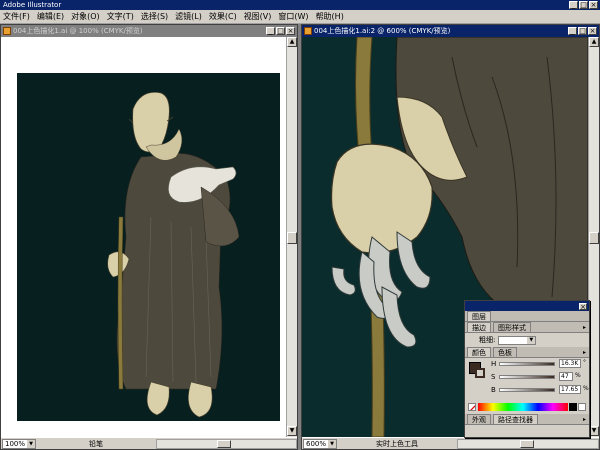 The width and height of the screenshot is (600, 450). Describe the element at coordinates (583, 306) in the screenshot. I see `palette-close-button: ×` at that location.